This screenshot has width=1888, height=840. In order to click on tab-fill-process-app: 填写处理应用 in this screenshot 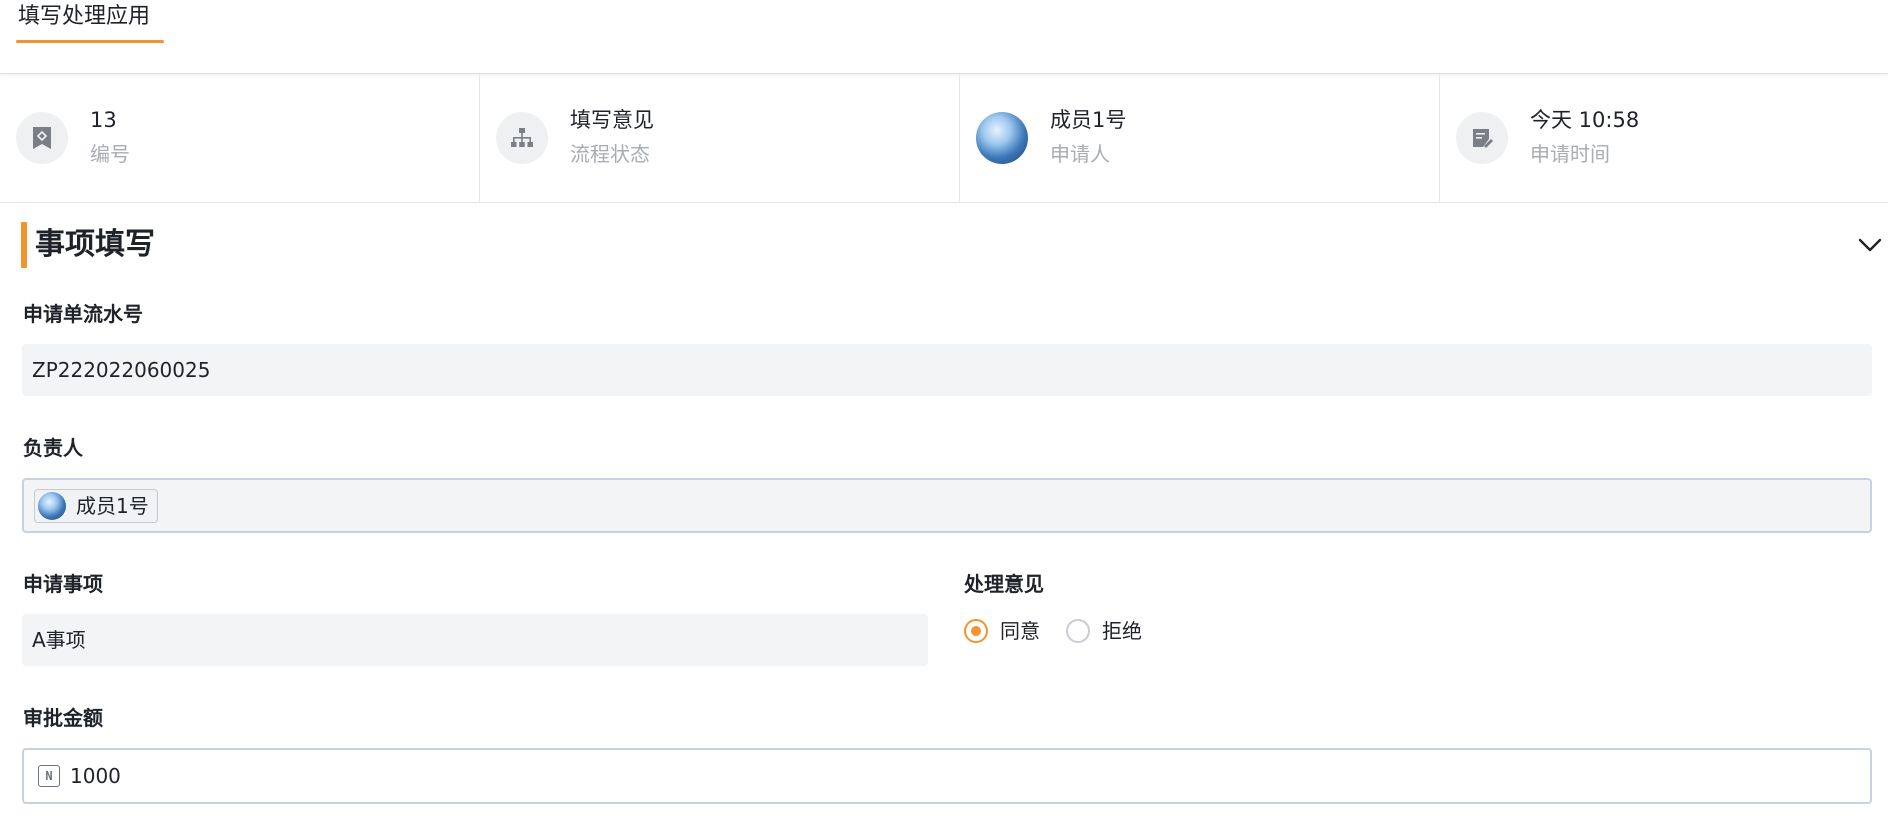, I will do `click(84, 22)`.